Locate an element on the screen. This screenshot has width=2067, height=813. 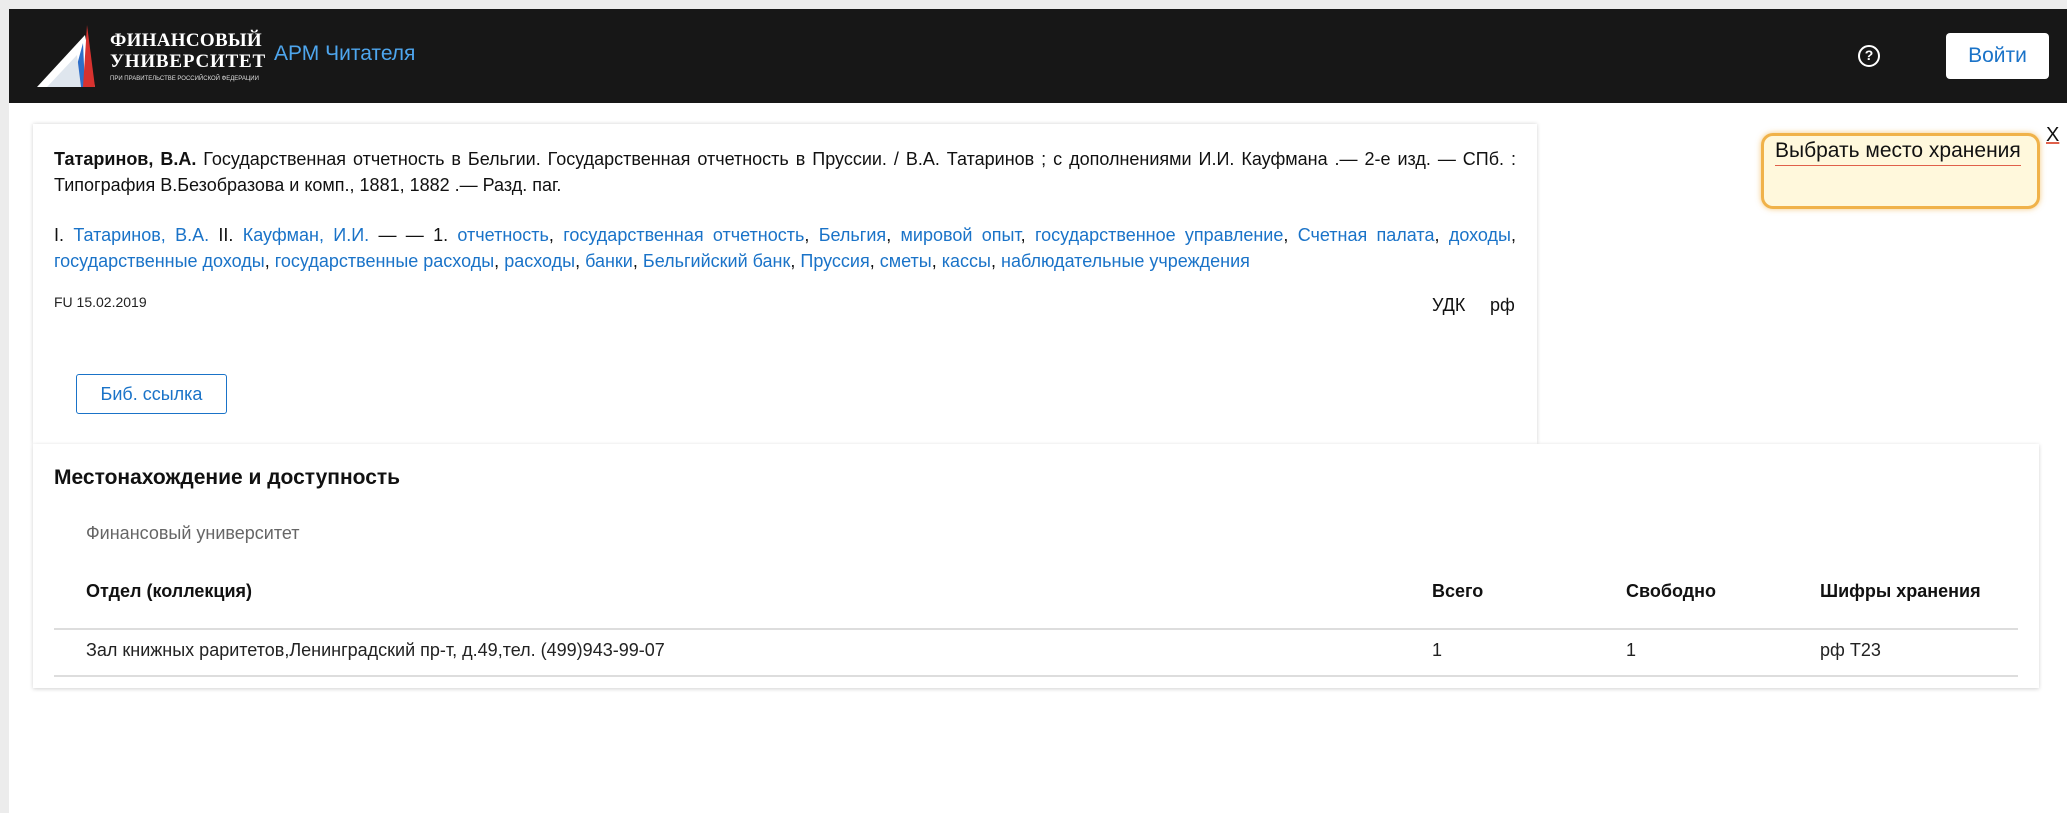
entry-prefix: I. is located at coordinates (64, 235).